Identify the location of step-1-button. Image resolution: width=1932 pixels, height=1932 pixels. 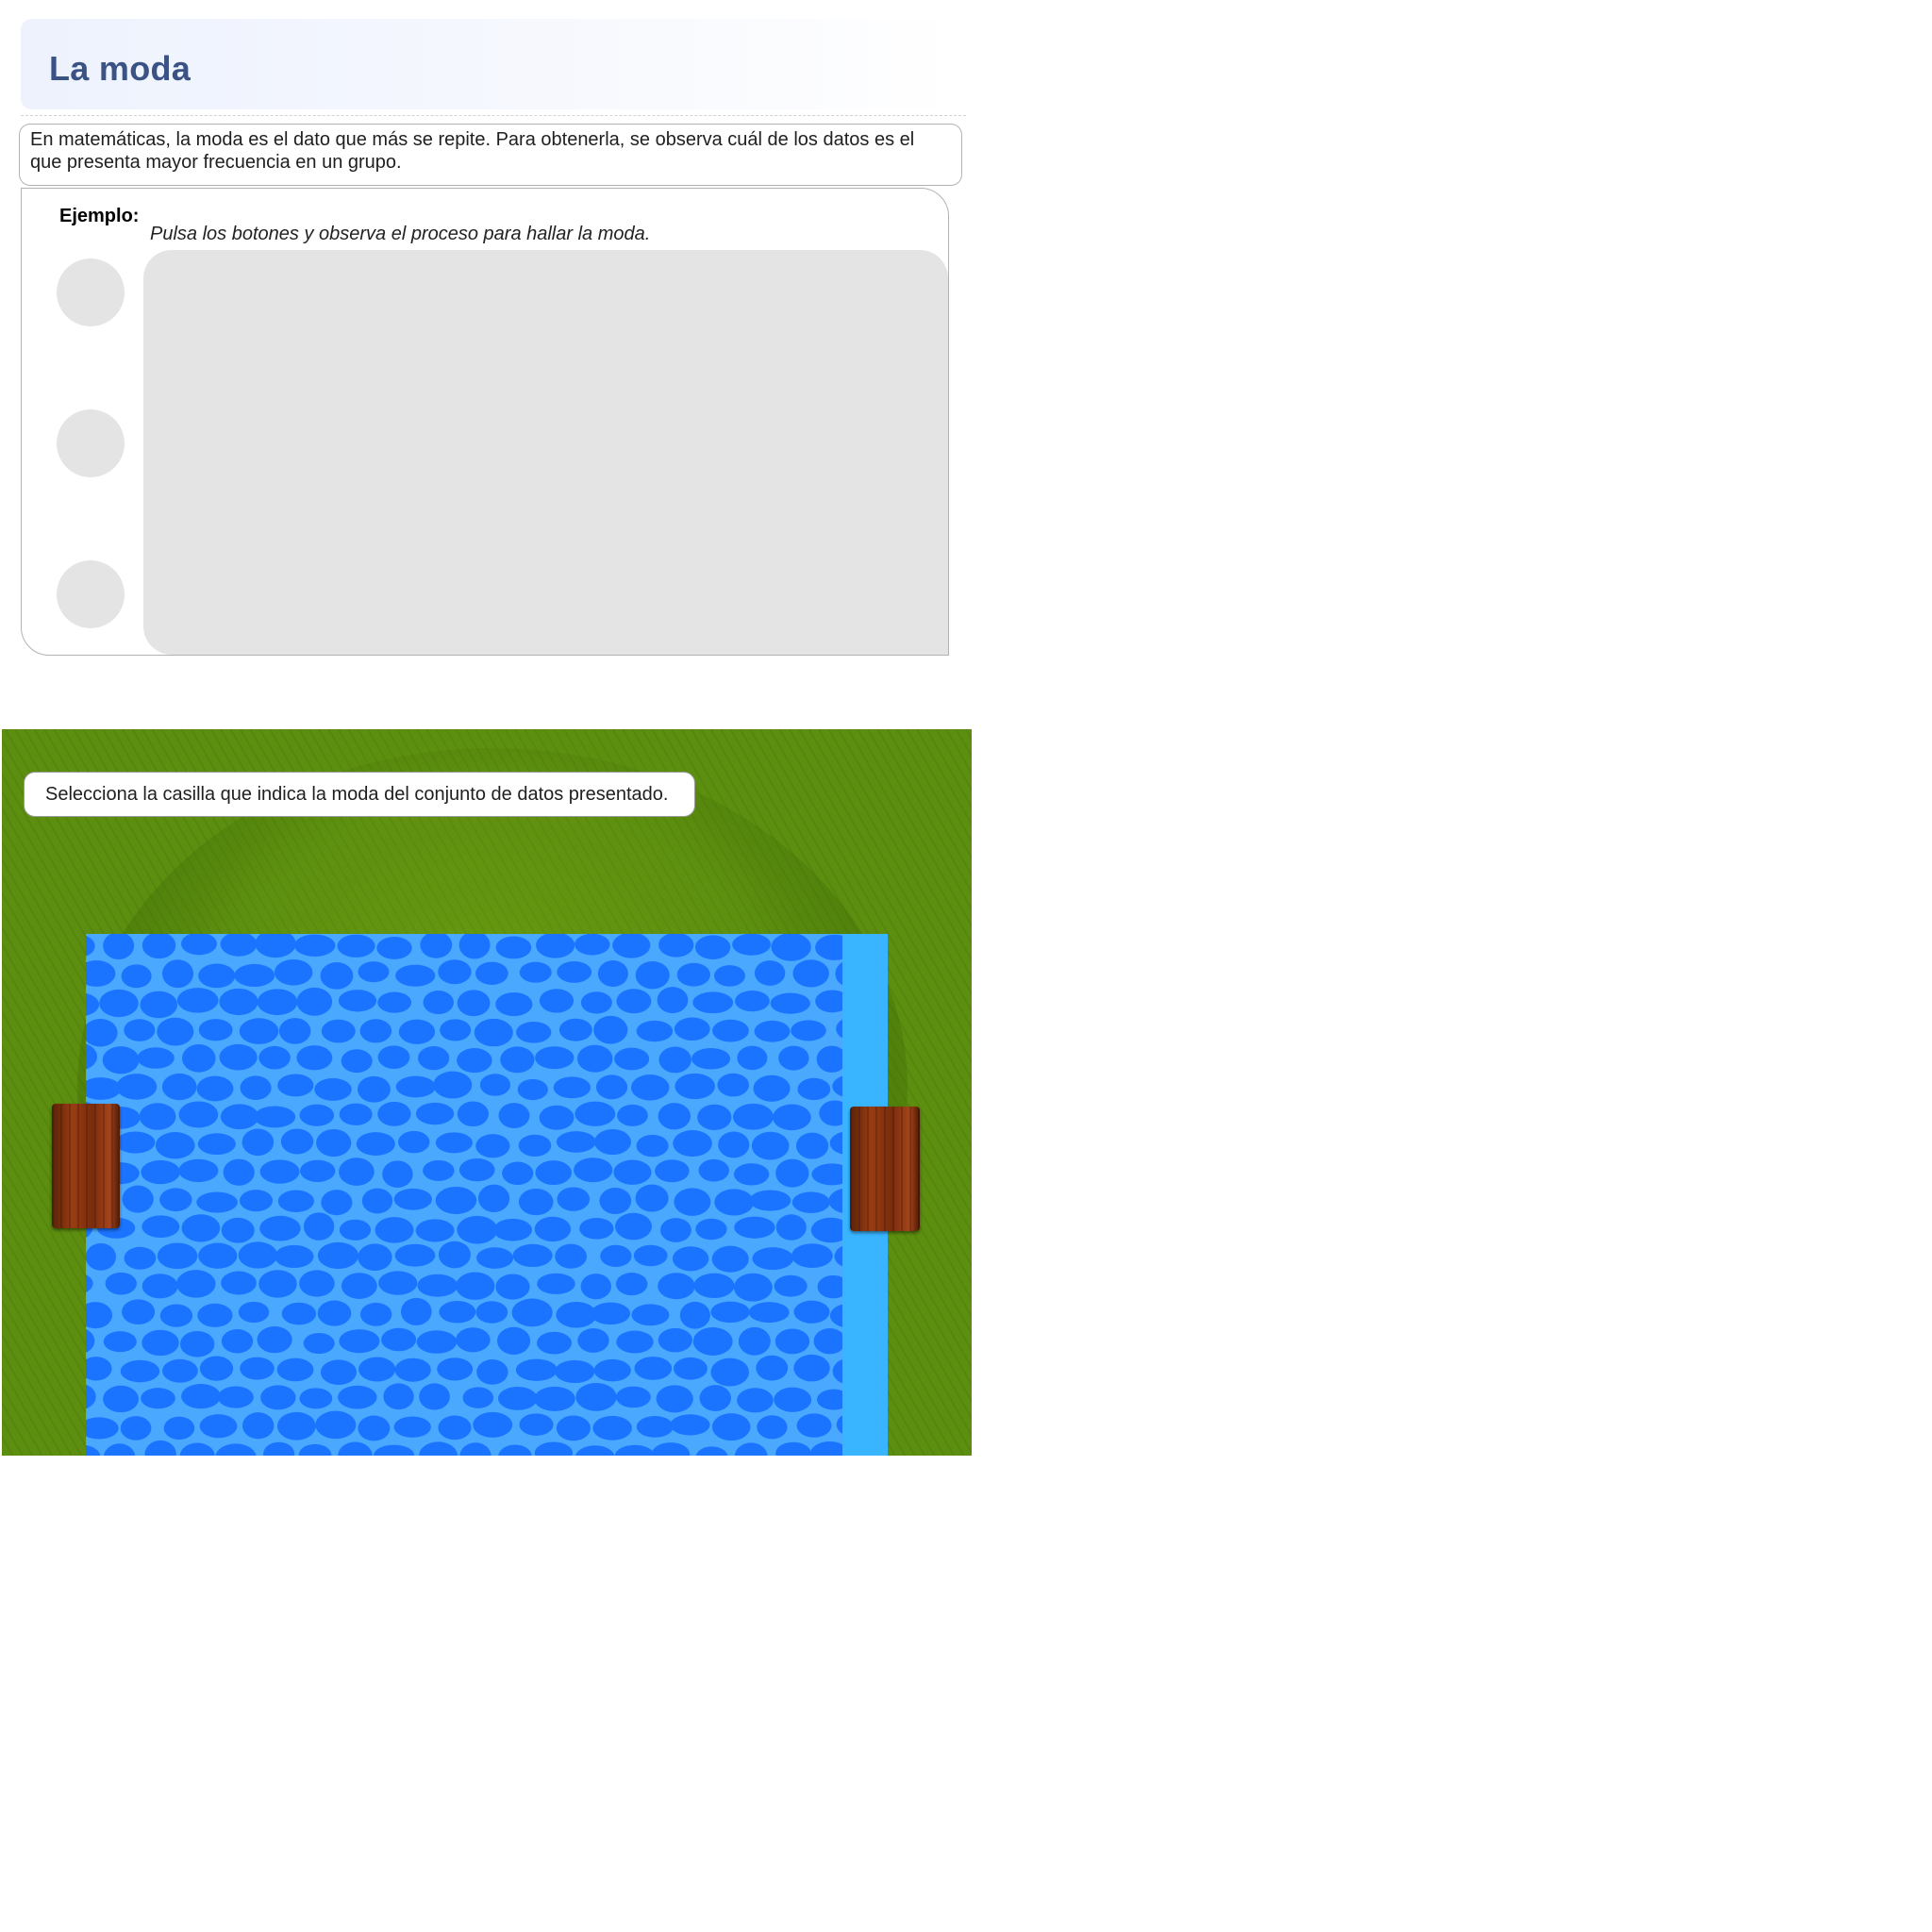
(91, 292).